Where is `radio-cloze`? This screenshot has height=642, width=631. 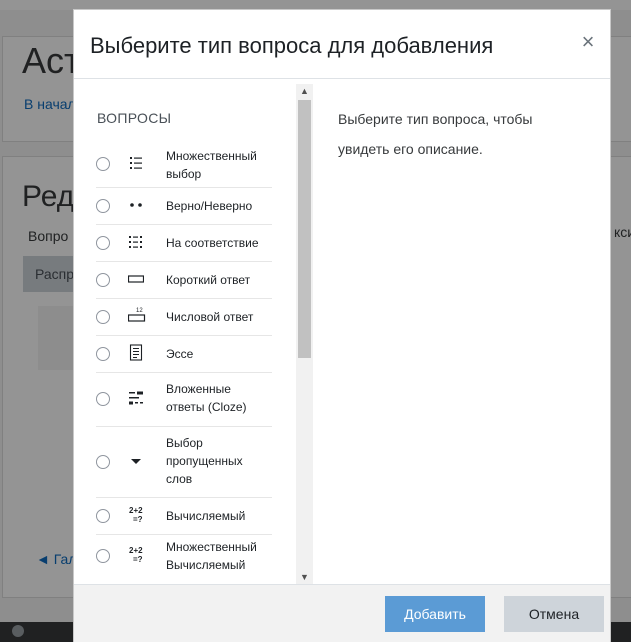
radio-cloze is located at coordinates (103, 399).